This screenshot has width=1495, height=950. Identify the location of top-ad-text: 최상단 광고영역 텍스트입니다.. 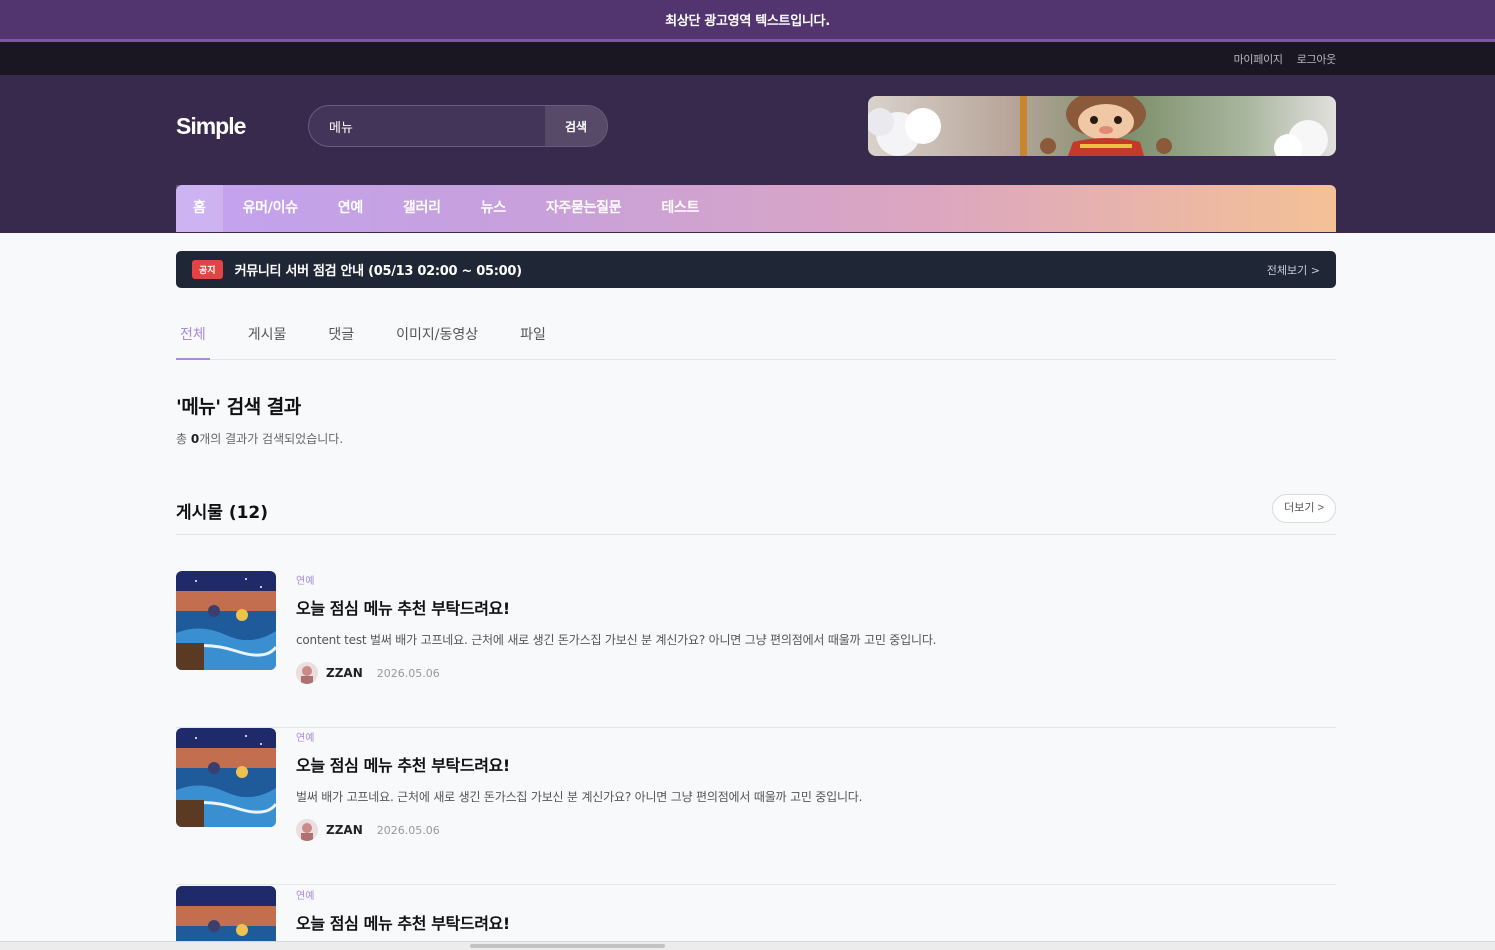
(747, 21).